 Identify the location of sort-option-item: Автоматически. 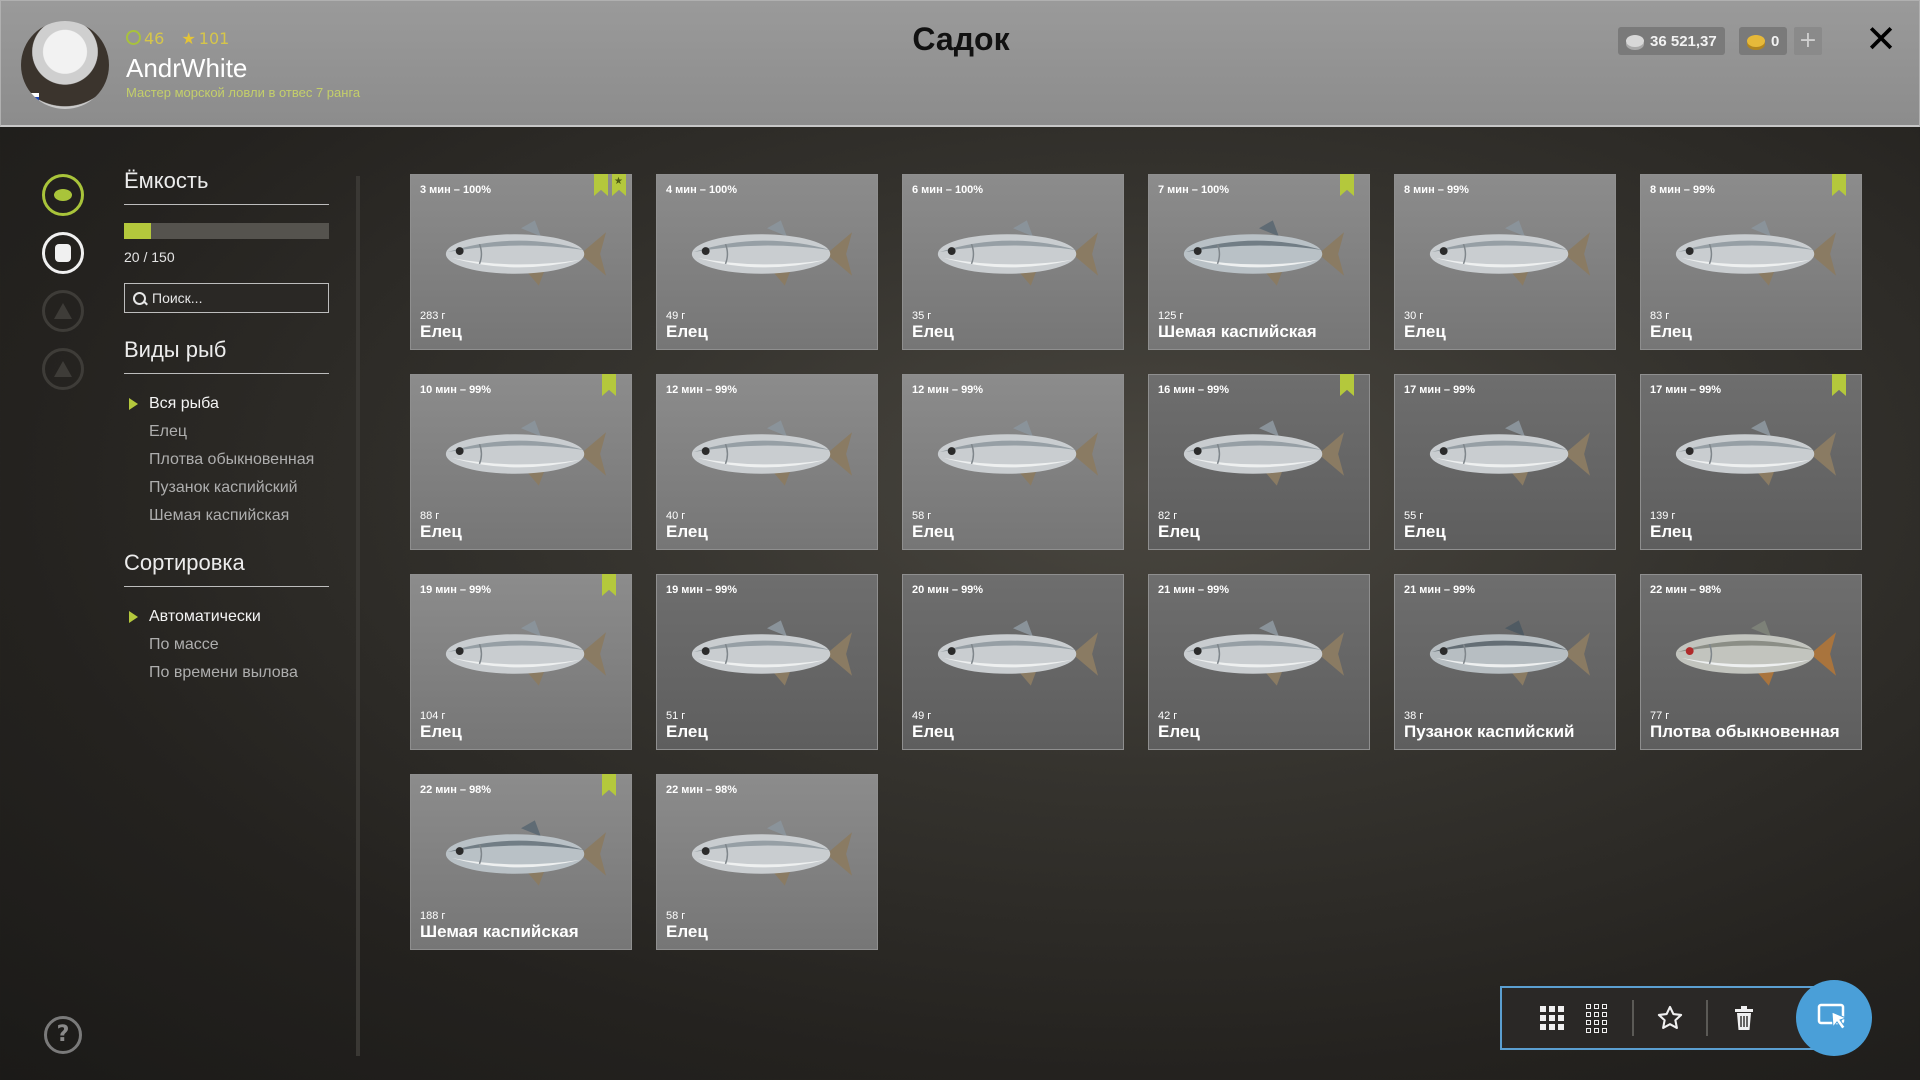
(226, 617).